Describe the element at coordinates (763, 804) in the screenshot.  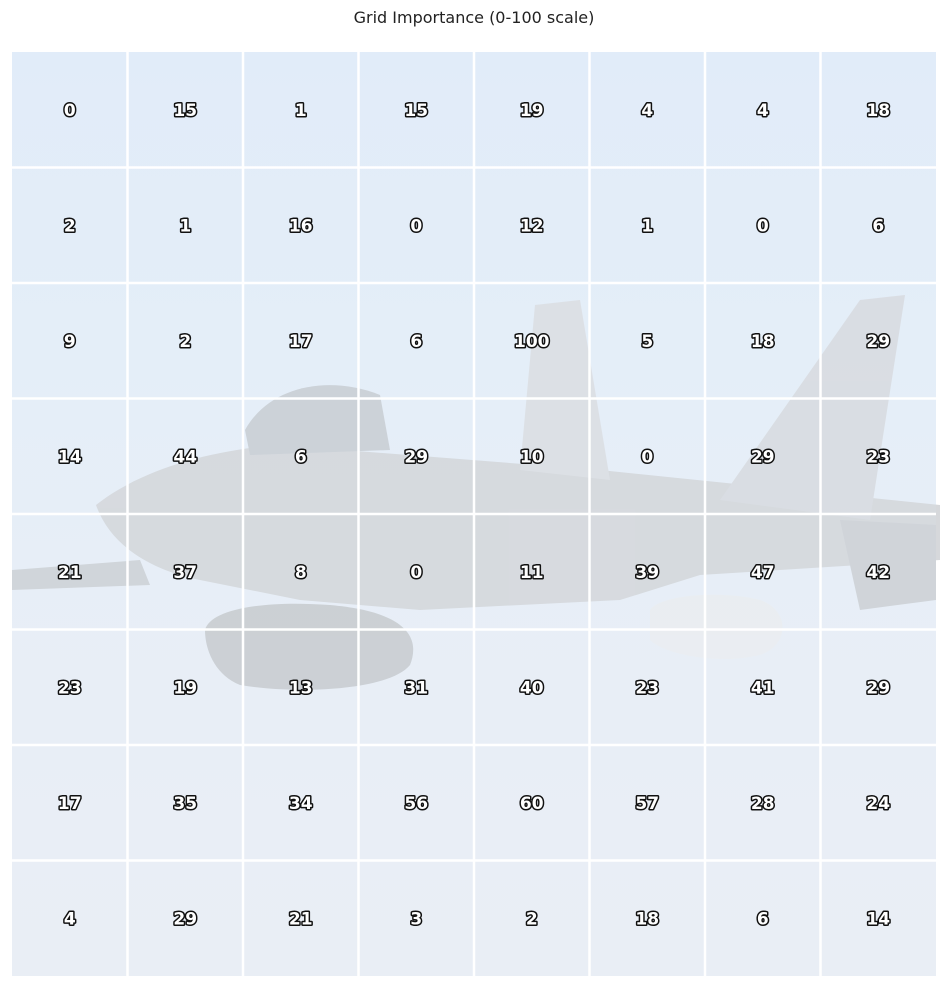
I see `cell-value-r6-c6: 28` at that location.